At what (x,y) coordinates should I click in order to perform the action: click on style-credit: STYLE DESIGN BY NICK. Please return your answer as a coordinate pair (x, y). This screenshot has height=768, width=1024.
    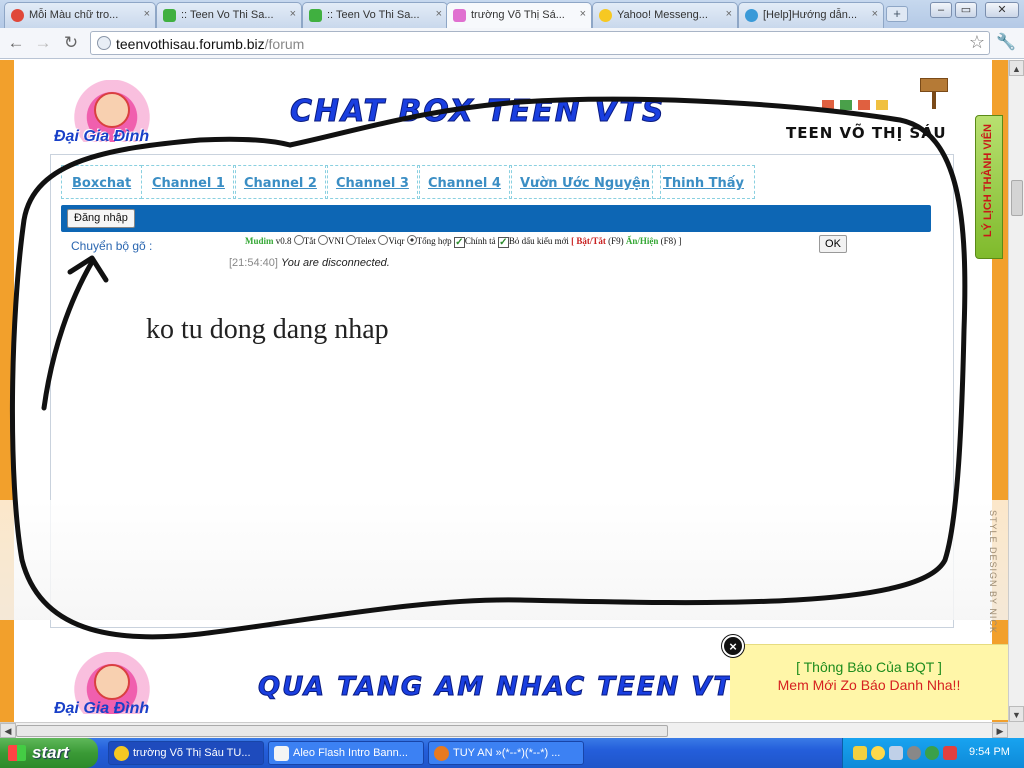
    Looking at the image, I should click on (993, 572).